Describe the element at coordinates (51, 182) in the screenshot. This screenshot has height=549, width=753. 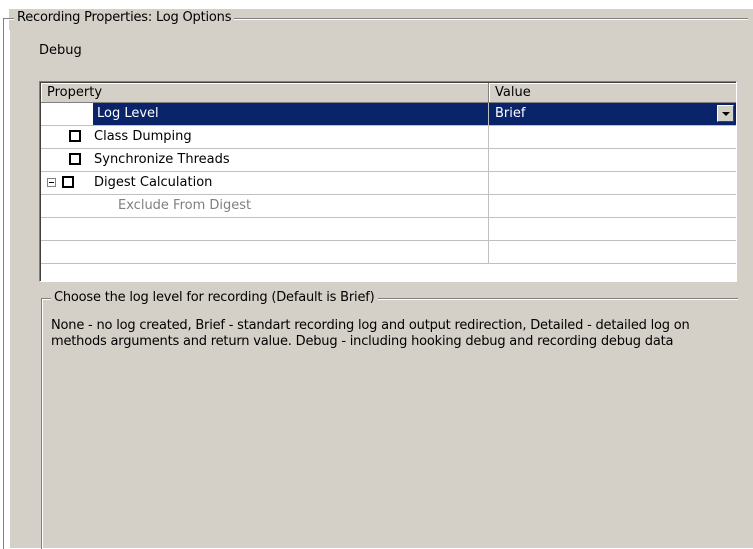
I see `collapse-icon` at that location.